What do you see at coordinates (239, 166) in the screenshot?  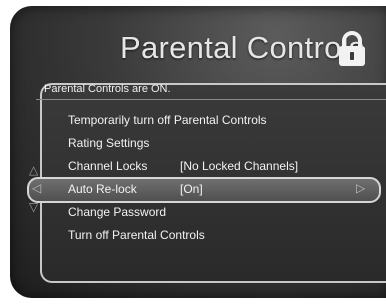 I see `channel-locks-value: [No Locked Channels]` at bounding box center [239, 166].